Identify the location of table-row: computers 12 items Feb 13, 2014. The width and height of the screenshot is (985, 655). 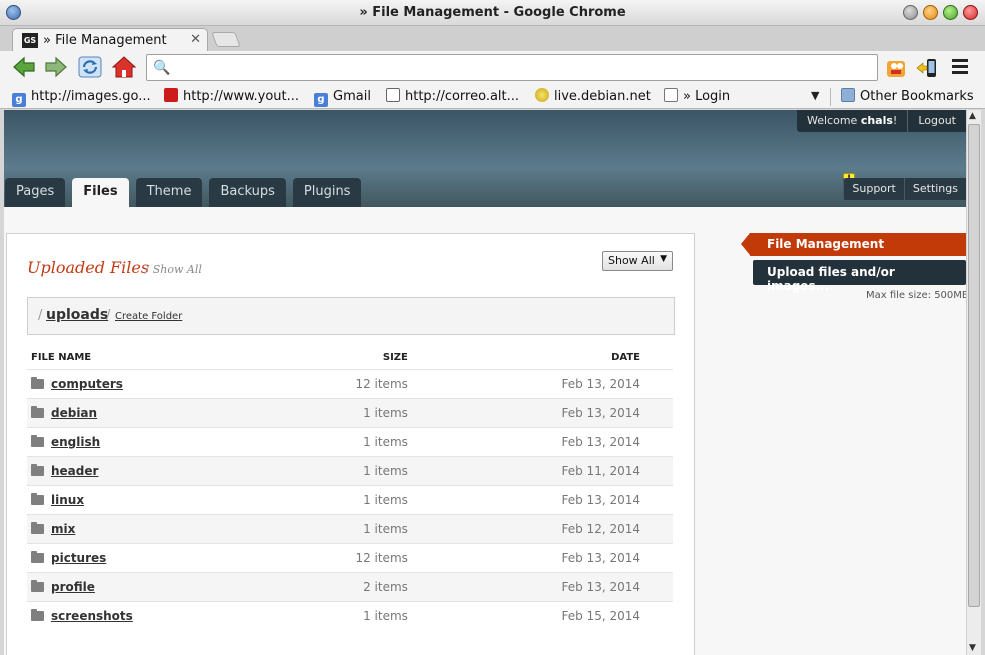
(350, 383).